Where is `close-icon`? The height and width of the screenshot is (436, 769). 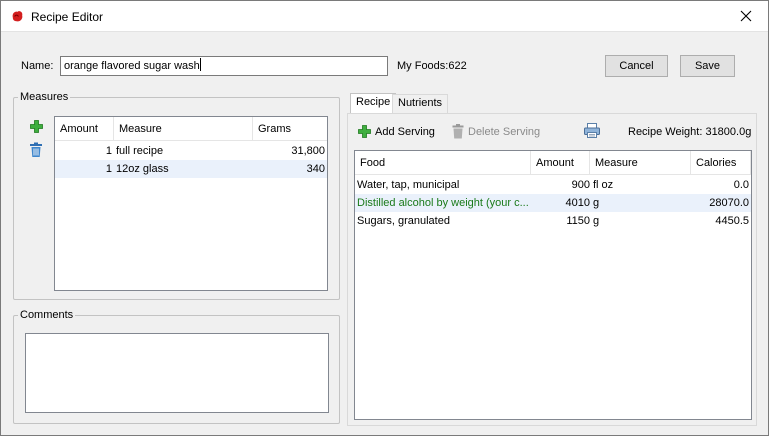
close-icon is located at coordinates (746, 16).